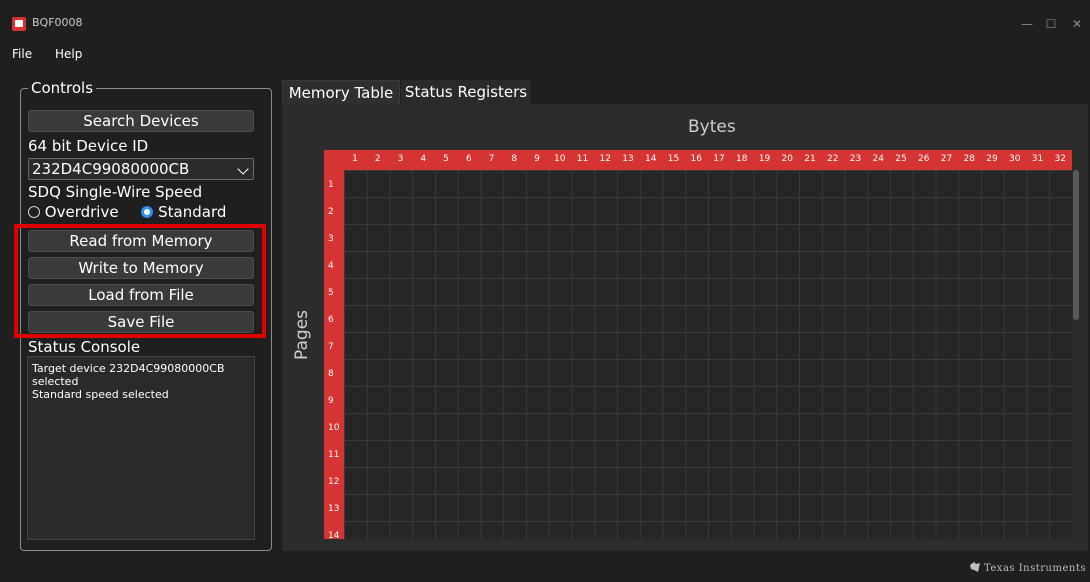 The image size is (1090, 582). What do you see at coordinates (19, 24) in the screenshot?
I see `app-icon` at bounding box center [19, 24].